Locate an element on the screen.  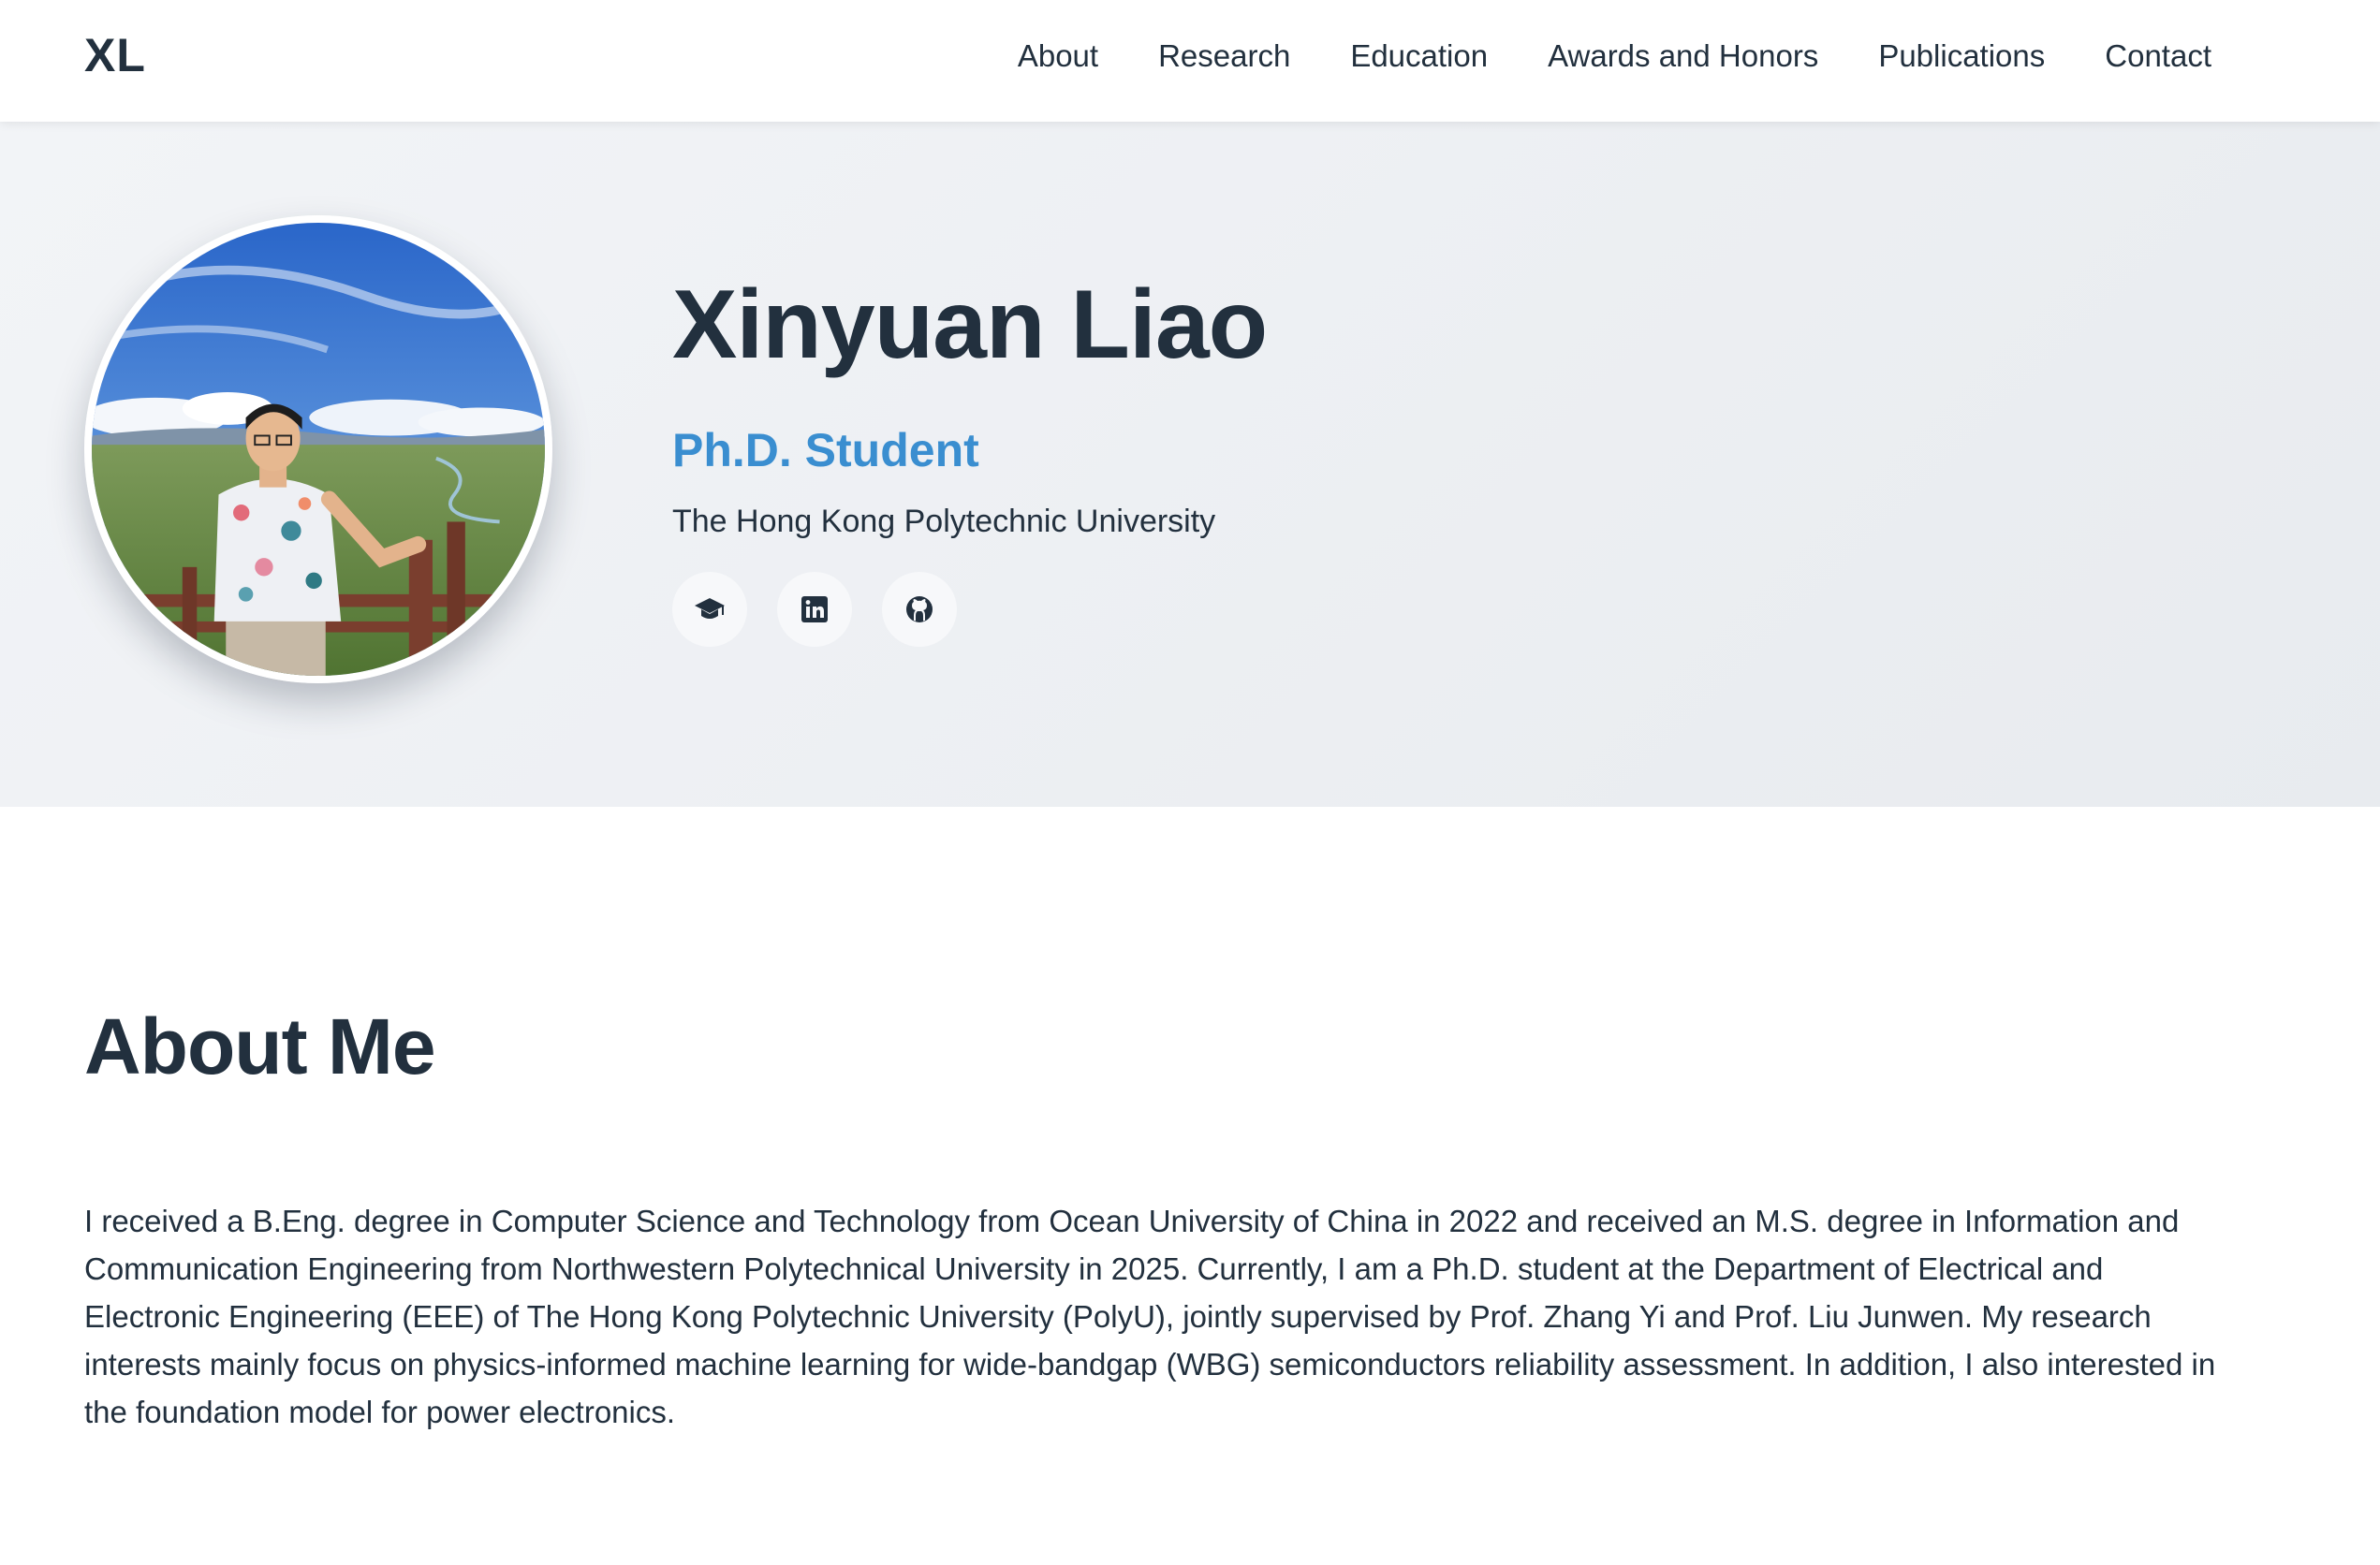
google-scholar-link is located at coordinates (709, 610).